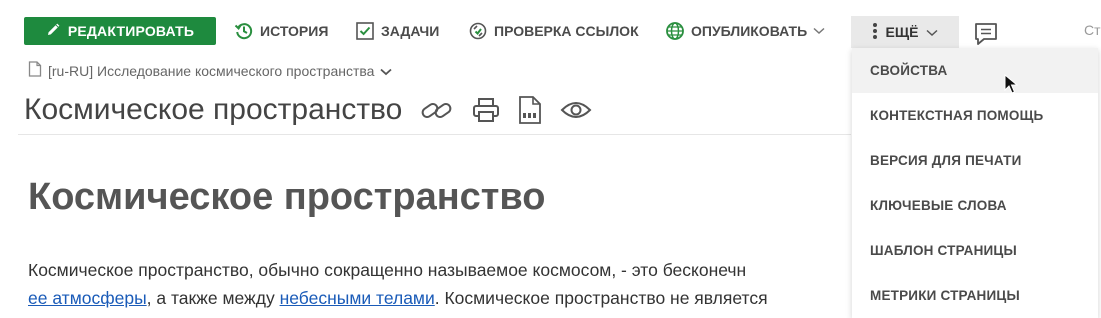 The height and width of the screenshot is (318, 1101). What do you see at coordinates (909, 70) in the screenshot?
I see `menu-item-label: СВОЙСТВА` at bounding box center [909, 70].